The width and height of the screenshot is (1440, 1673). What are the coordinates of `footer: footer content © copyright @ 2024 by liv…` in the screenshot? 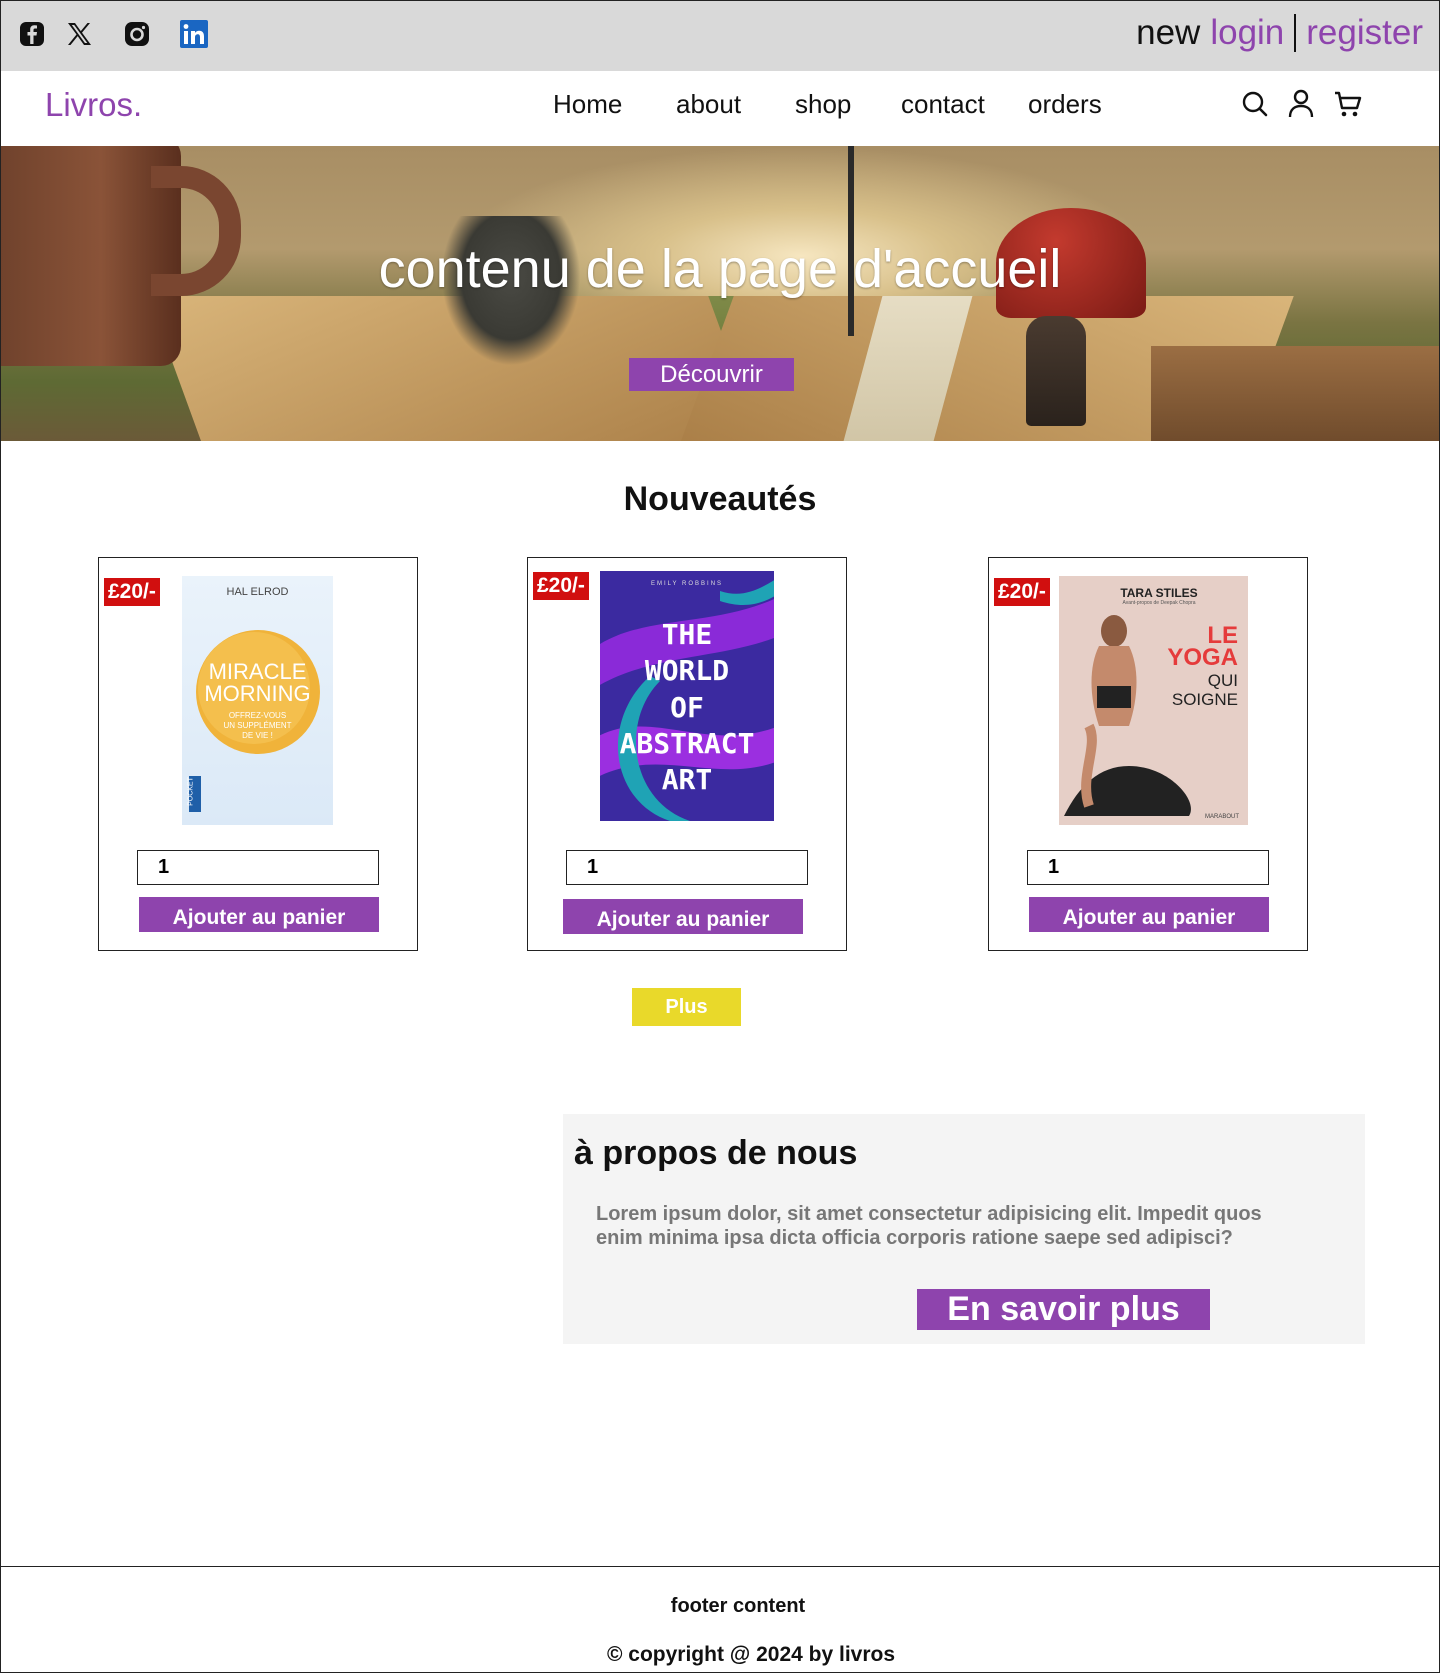 It's located at (720, 1619).